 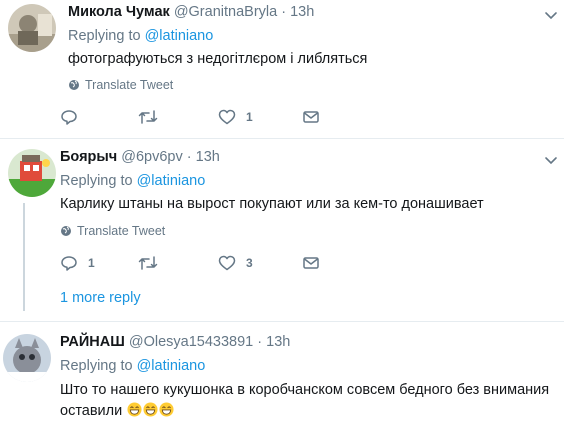 What do you see at coordinates (100, 298) in the screenshot?
I see `more-replies-link: 1 more reply` at bounding box center [100, 298].